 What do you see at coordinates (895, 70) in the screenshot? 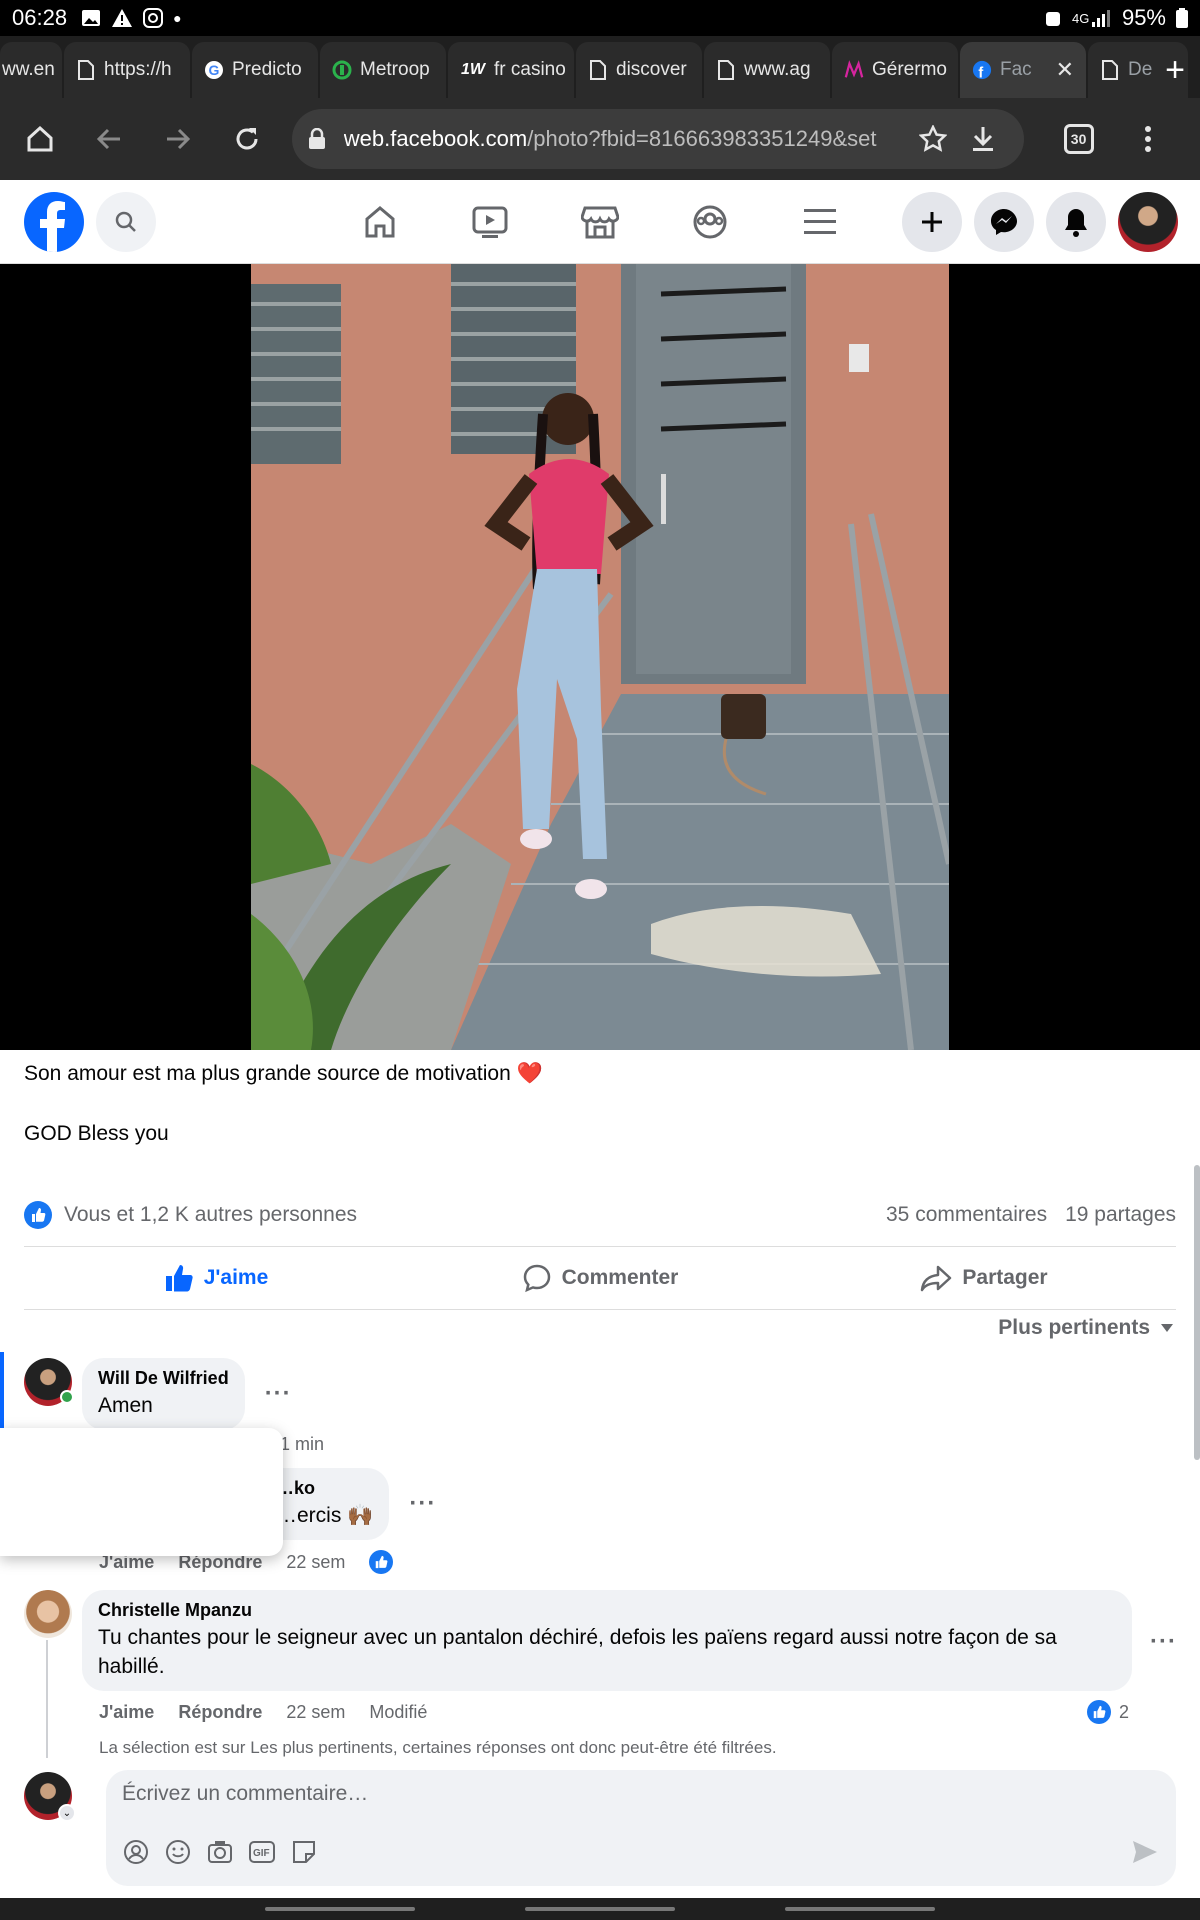
I see `tab-7: Gérermo` at bounding box center [895, 70].